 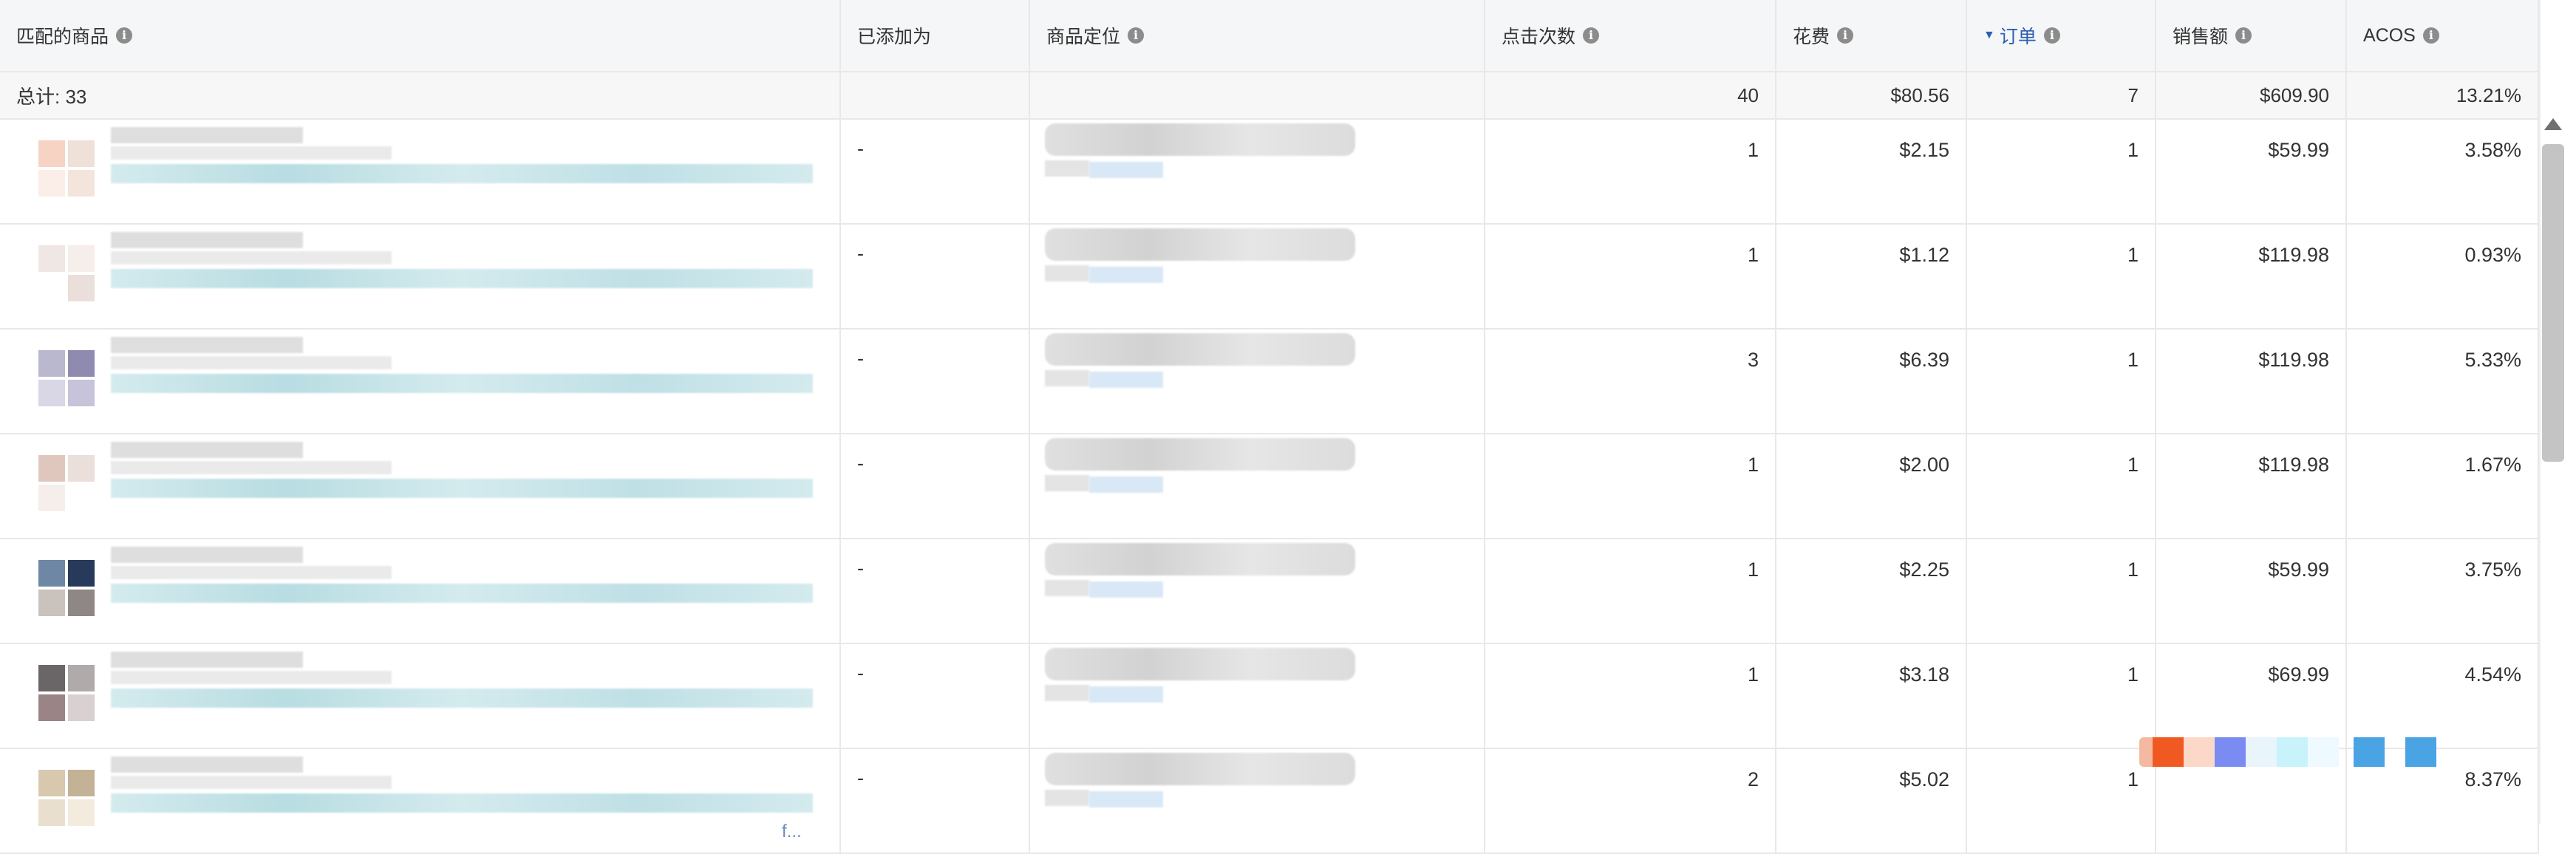 I want to click on row-spend: $2.00, so click(x=1871, y=486).